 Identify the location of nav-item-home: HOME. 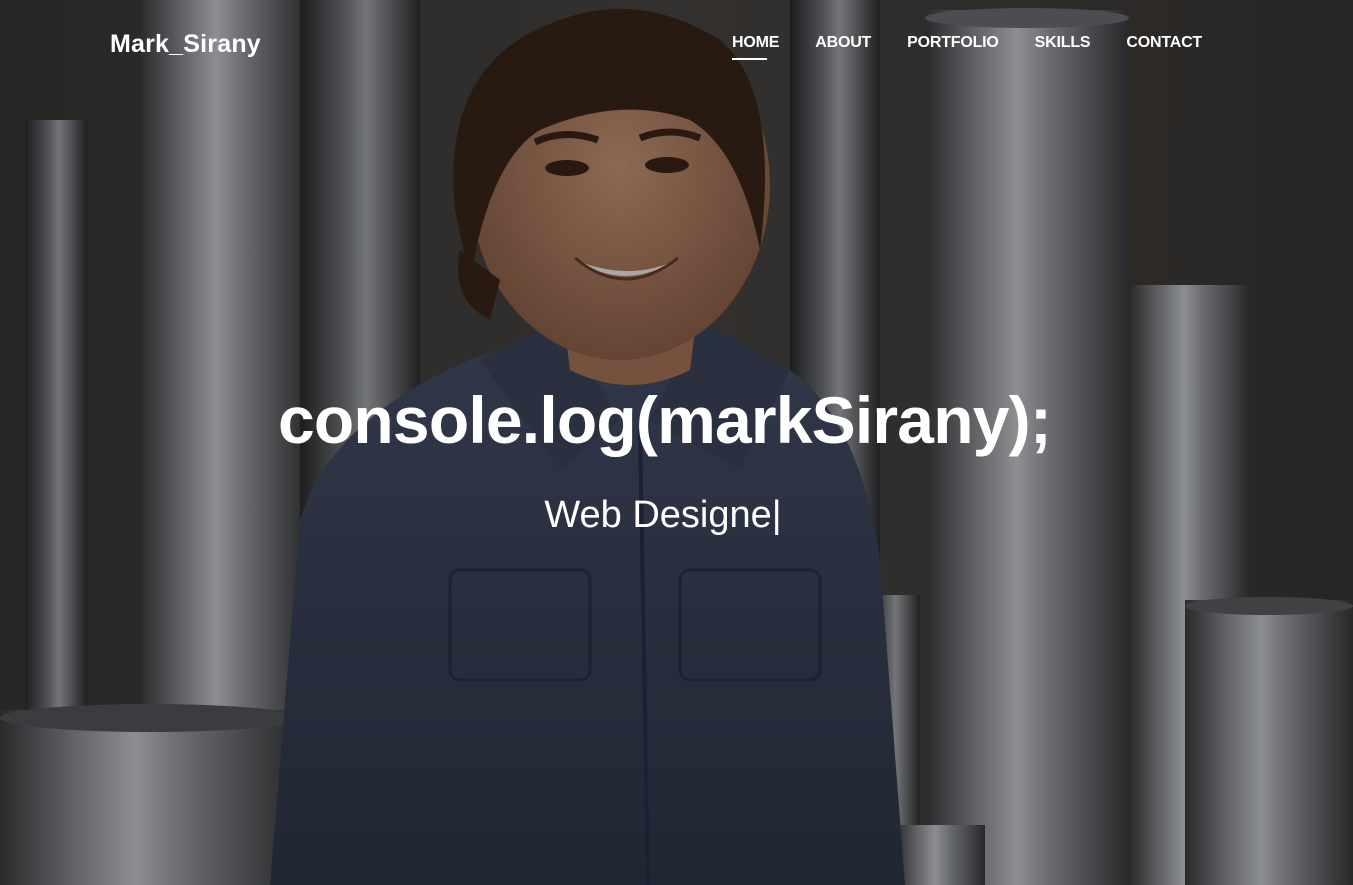
(755, 47).